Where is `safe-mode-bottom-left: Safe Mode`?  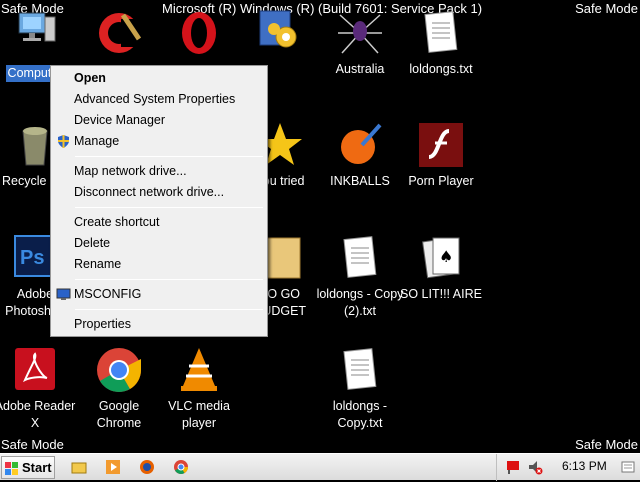 safe-mode-bottom-left: Safe Mode is located at coordinates (32, 444).